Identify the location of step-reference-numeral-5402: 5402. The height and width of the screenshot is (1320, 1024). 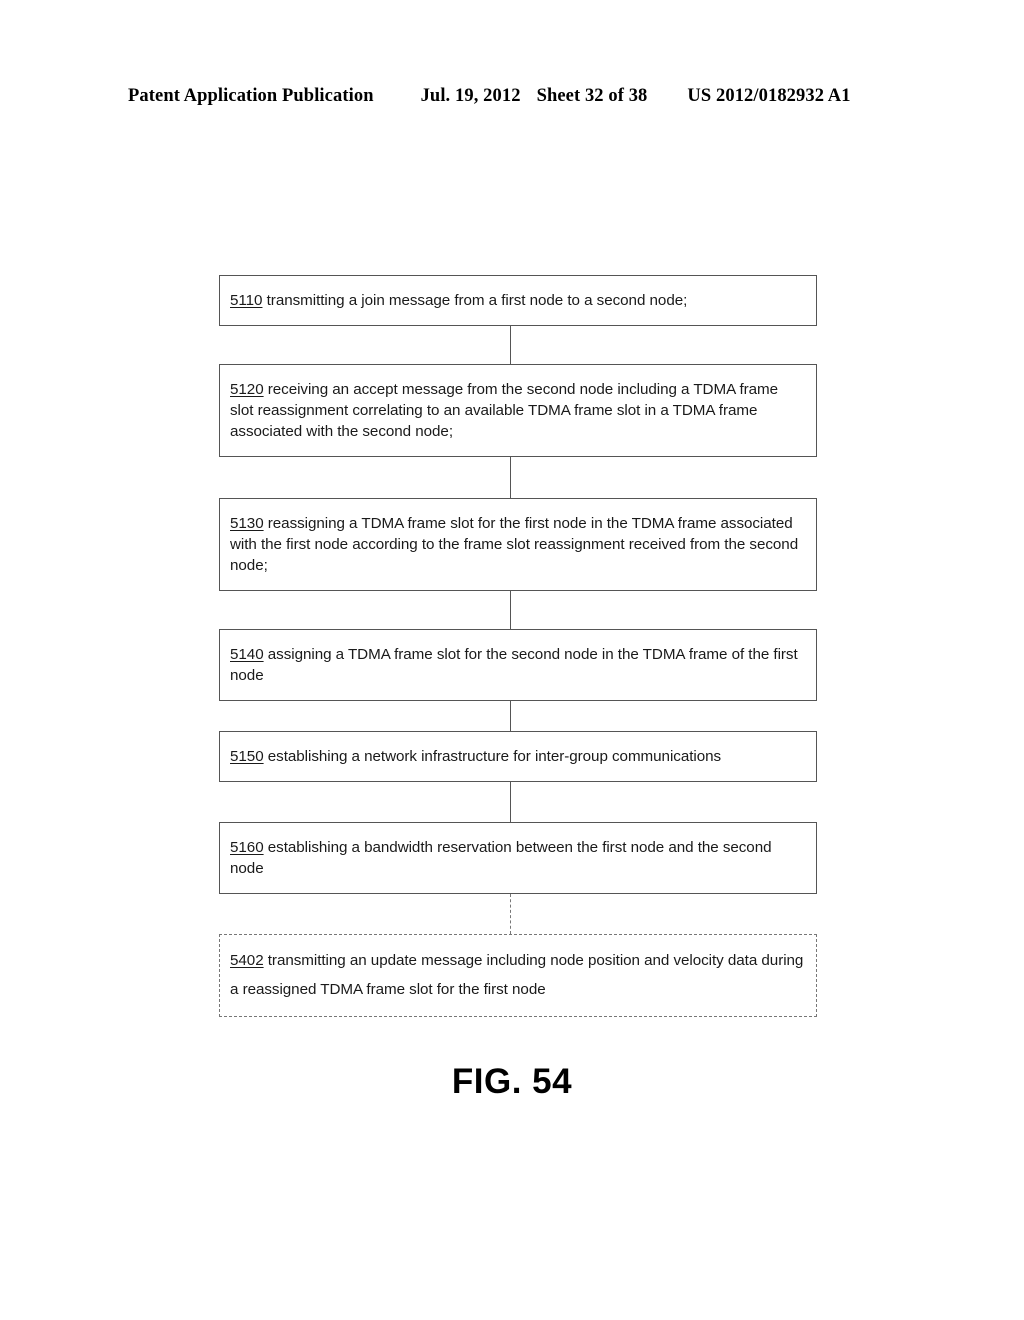
(247, 960).